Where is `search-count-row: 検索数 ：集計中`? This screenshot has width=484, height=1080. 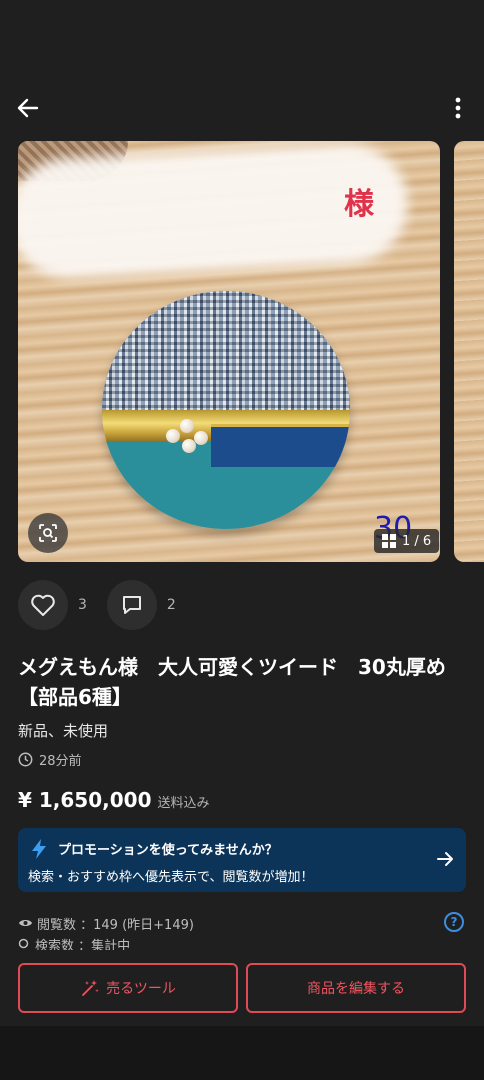 search-count-row: 検索数 ：集計中 is located at coordinates (74, 944).